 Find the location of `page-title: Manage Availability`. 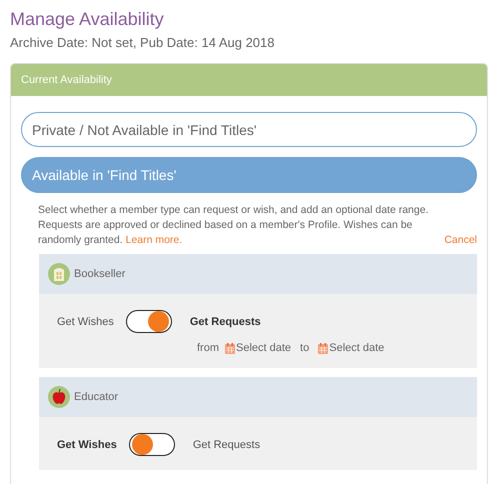

page-title: Manage Availability is located at coordinates (87, 19).